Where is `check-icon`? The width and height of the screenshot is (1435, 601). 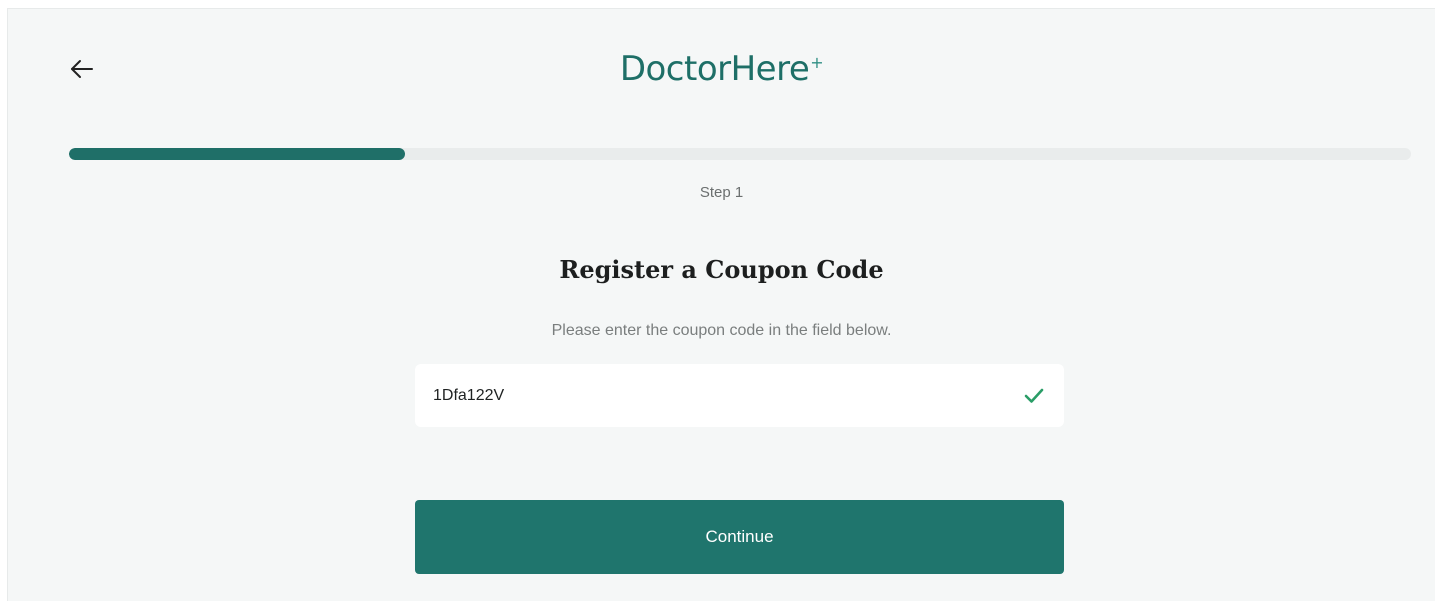
check-icon is located at coordinates (1034, 396).